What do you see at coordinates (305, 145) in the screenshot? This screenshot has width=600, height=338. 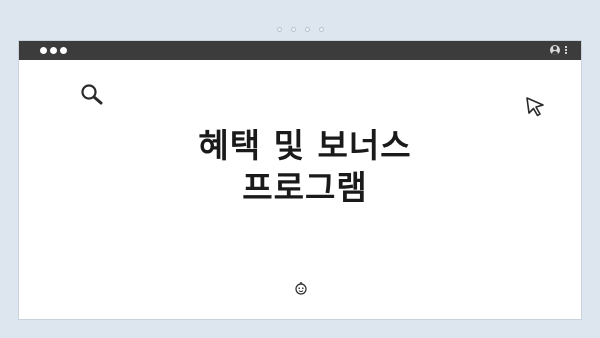 I see `page-title-line-1: 혜택 및 보너스` at bounding box center [305, 145].